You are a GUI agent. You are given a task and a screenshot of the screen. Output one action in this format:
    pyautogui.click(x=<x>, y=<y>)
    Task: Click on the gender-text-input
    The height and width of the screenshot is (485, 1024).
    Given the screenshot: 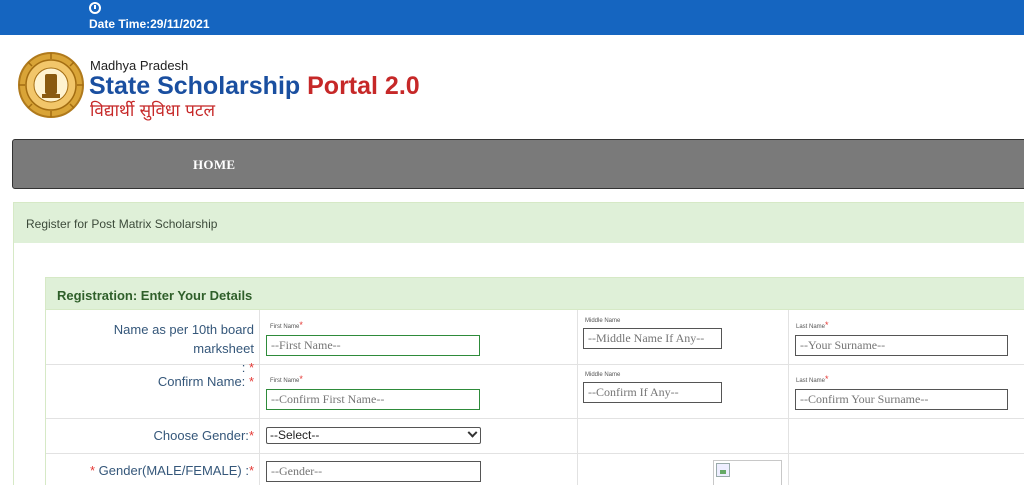 What is the action you would take?
    pyautogui.click(x=373, y=471)
    